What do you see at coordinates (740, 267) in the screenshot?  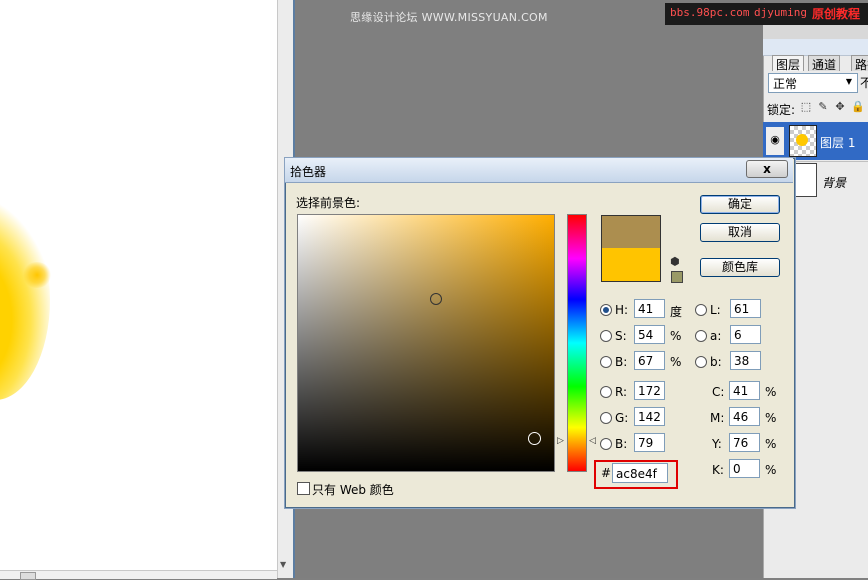 I see `color-library-button: 颜色库` at bounding box center [740, 267].